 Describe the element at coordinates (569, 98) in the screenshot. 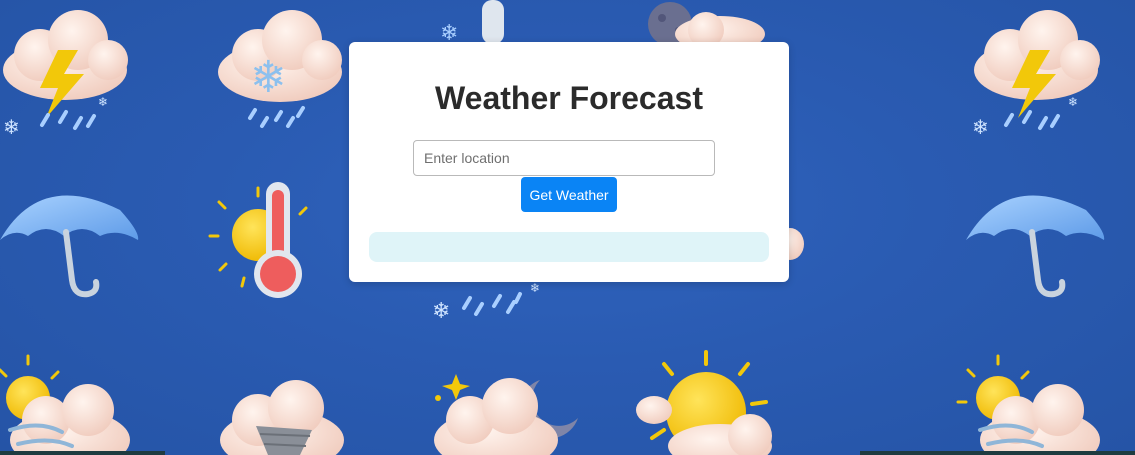

I see `page-title: Weather Forecast` at that location.